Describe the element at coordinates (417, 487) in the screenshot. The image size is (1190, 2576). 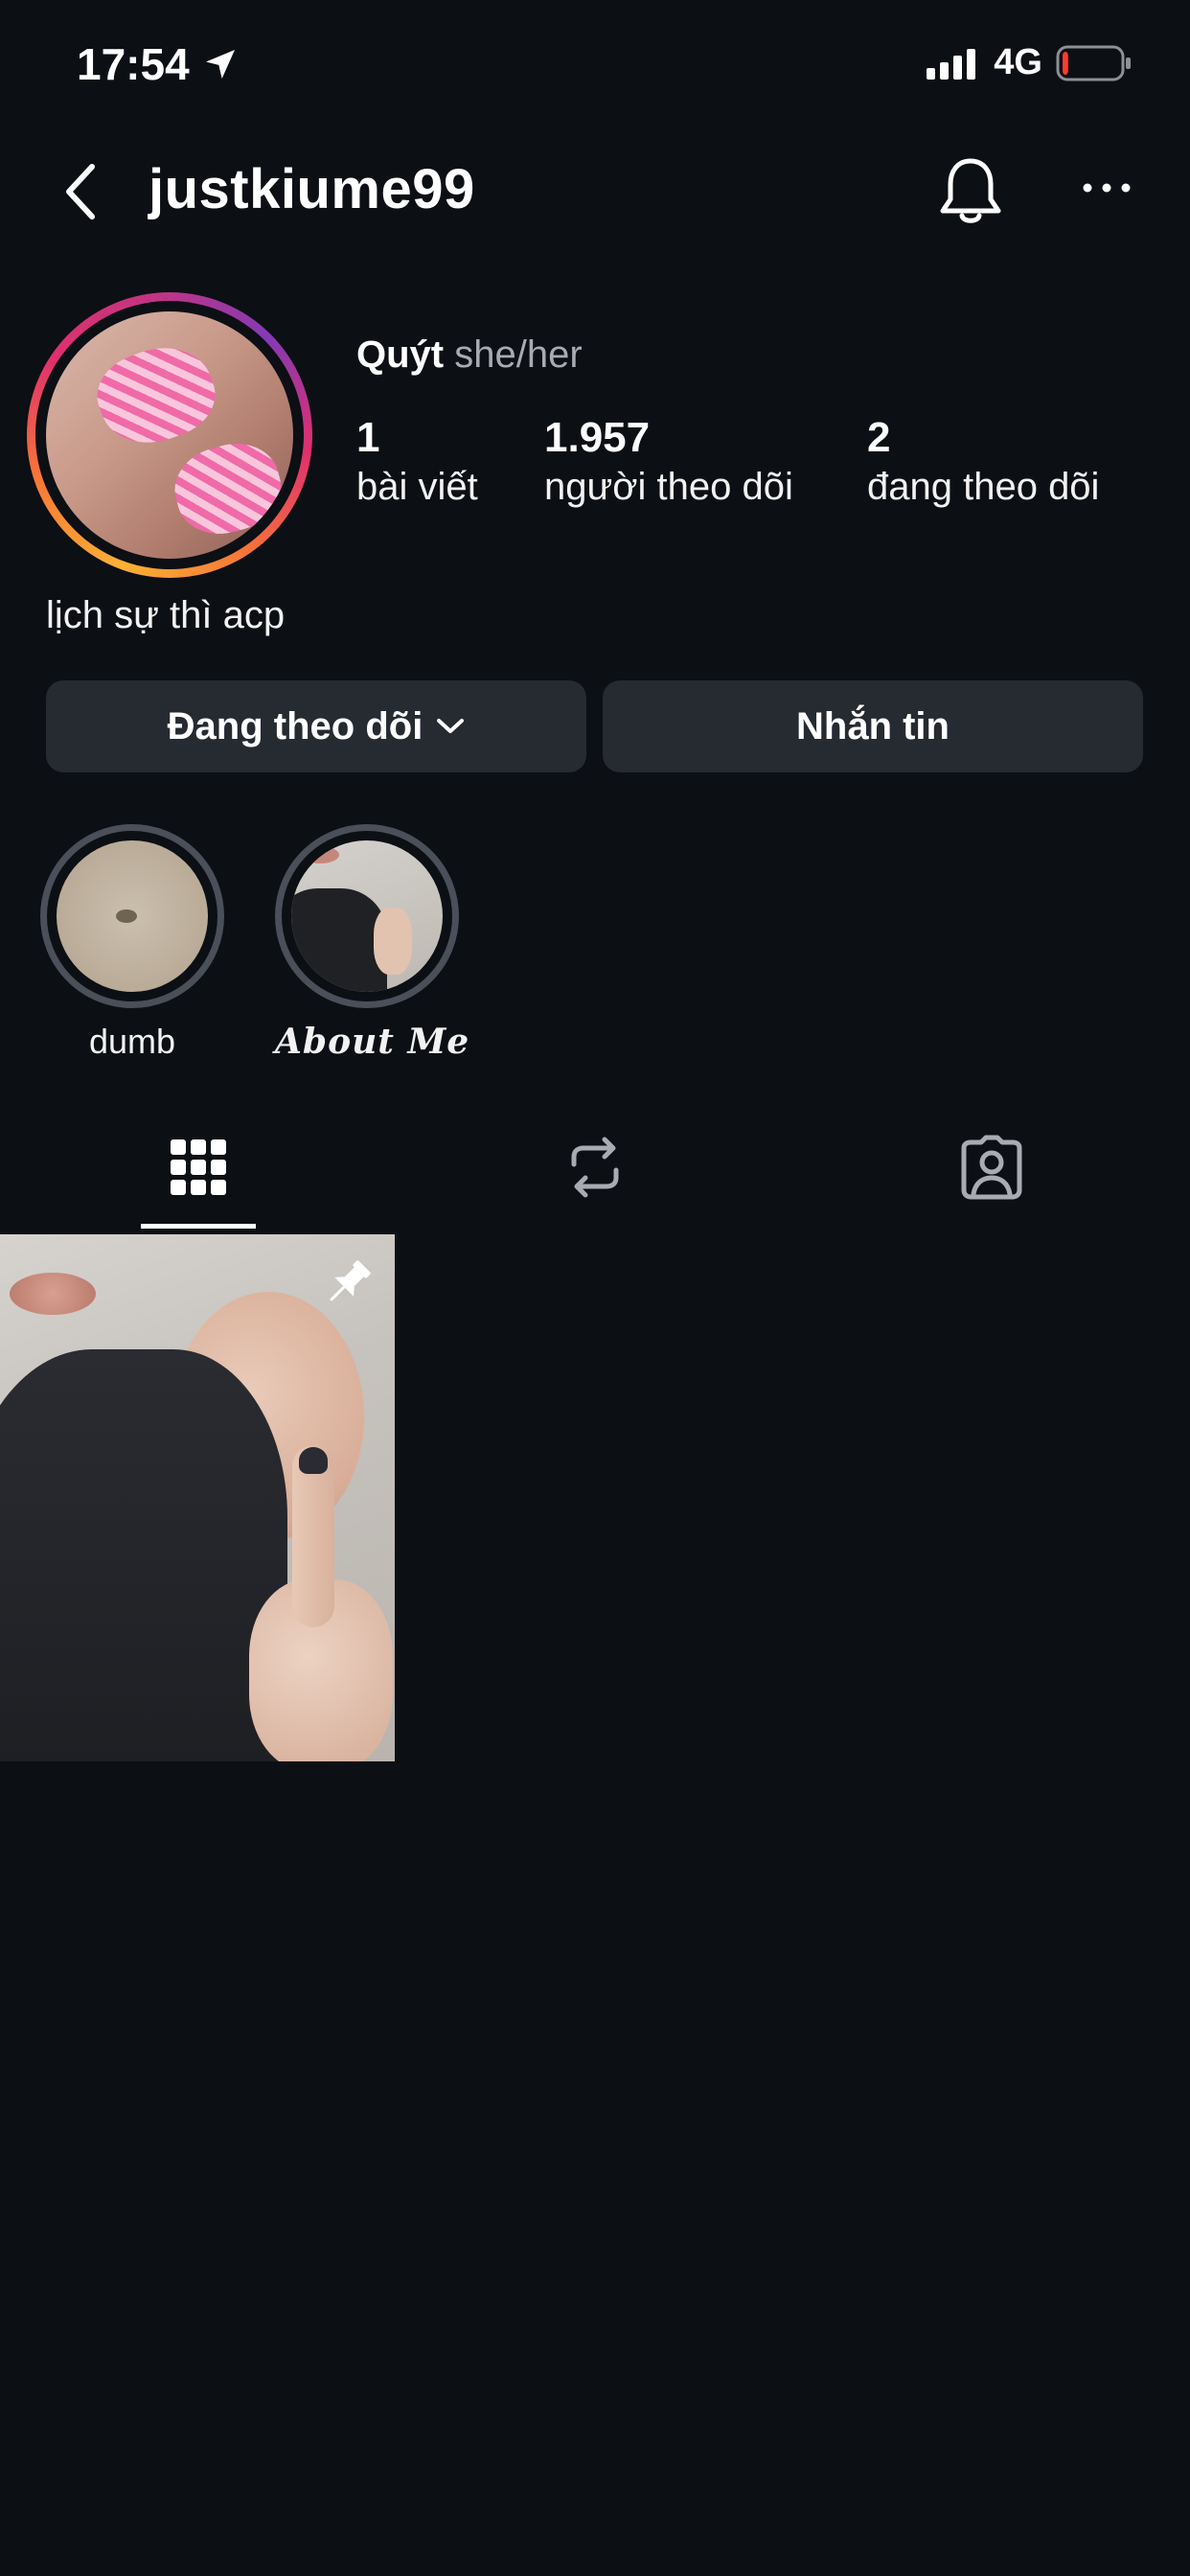
I see `stat-posts-label: bài viết` at that location.